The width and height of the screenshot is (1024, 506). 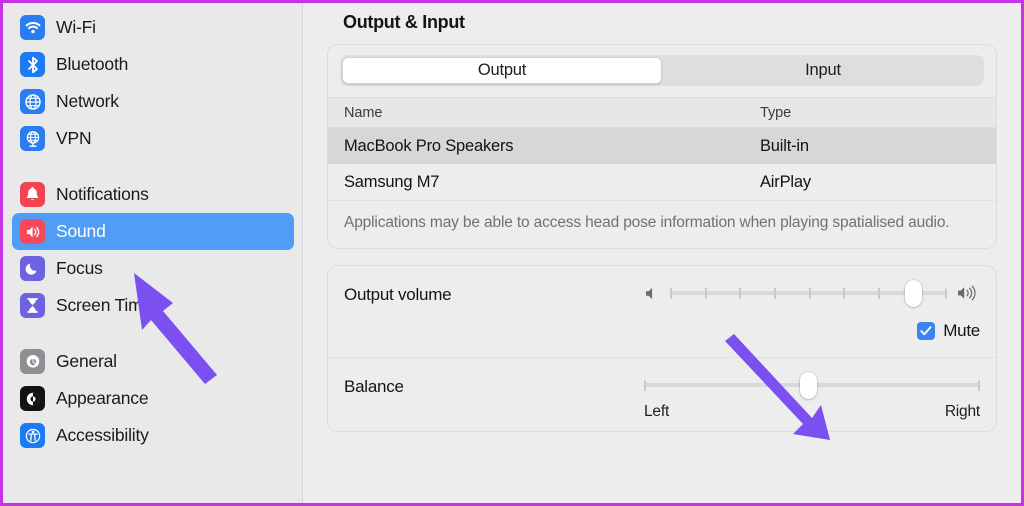 I want to click on sidebar-item-label: Screen Time, so click(x=104, y=305).